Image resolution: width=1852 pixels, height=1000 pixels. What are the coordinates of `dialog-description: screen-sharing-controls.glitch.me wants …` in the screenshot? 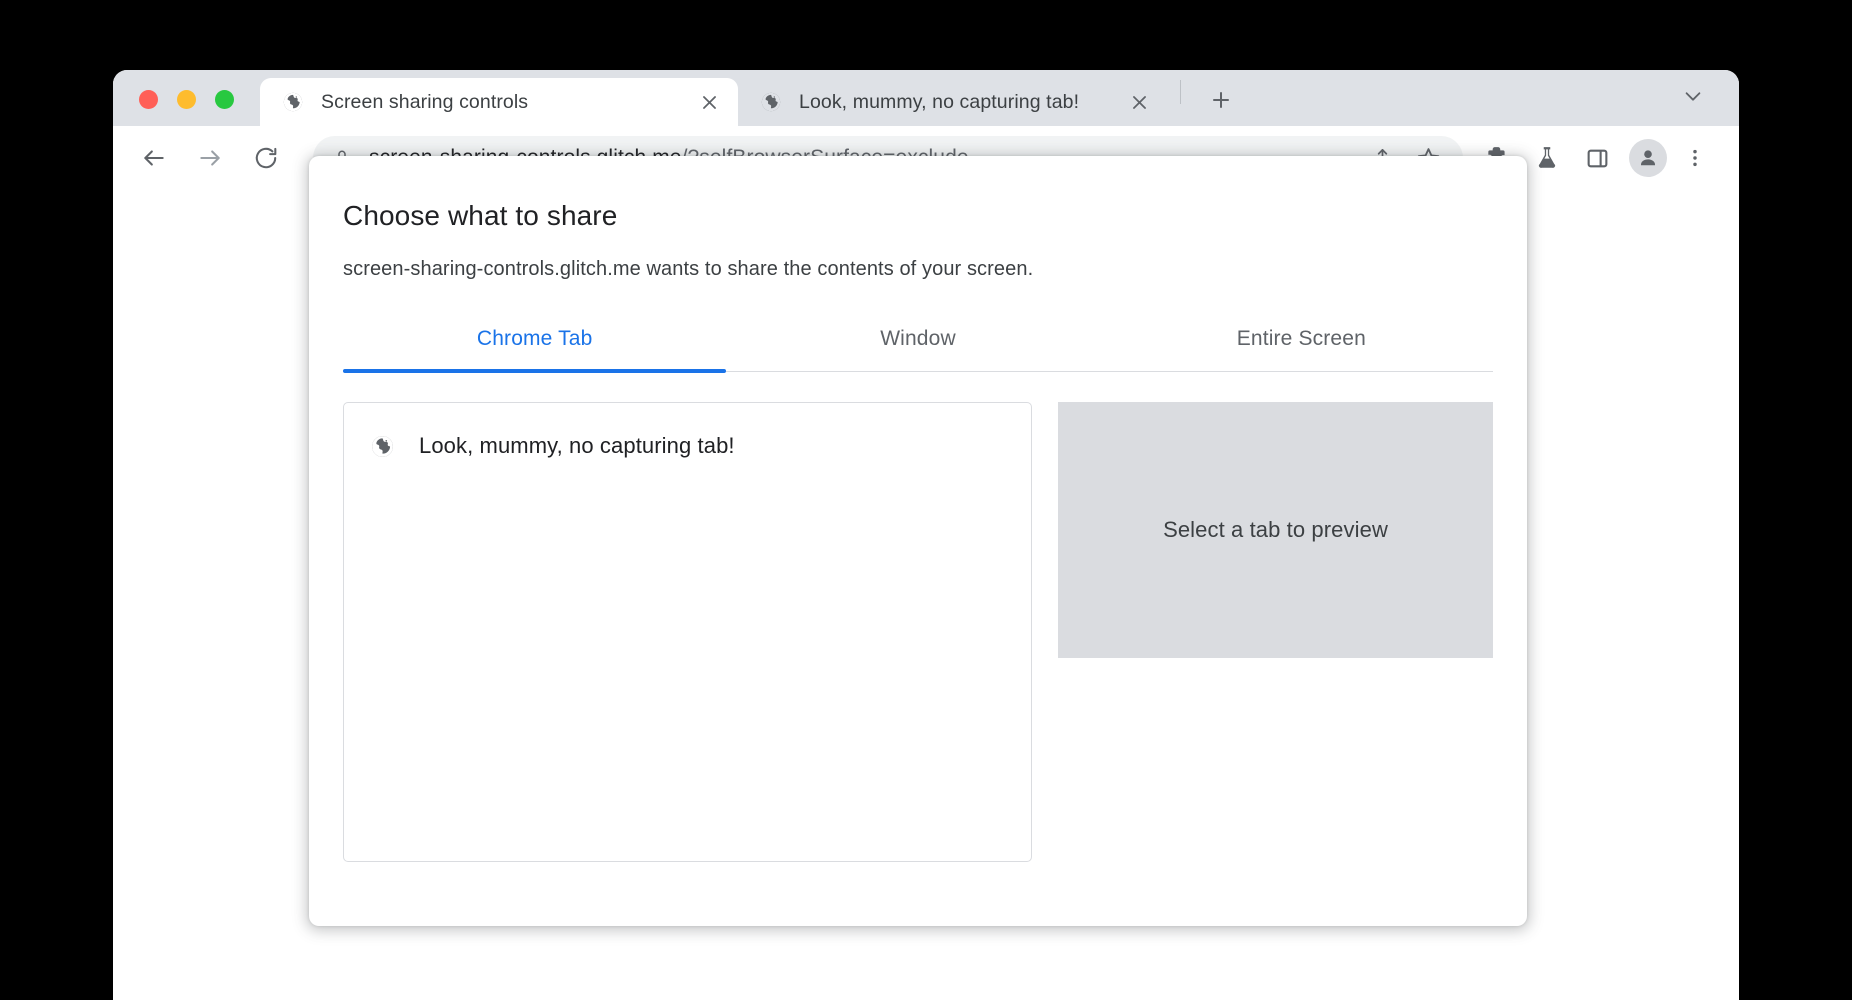 It's located at (688, 269).